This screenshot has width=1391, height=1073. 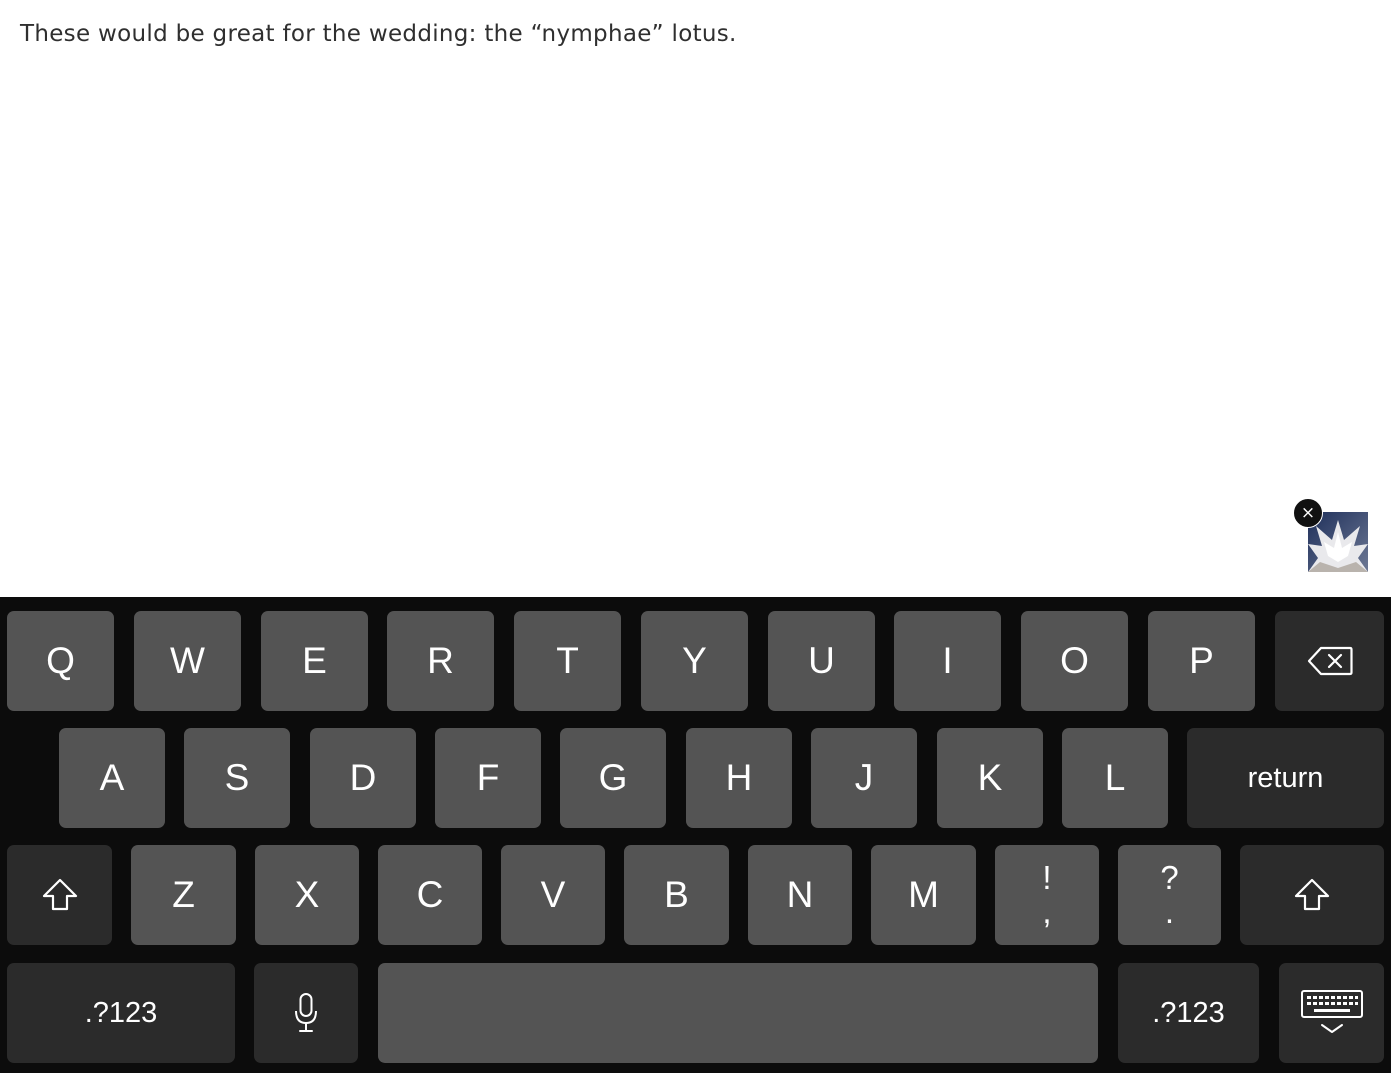 I want to click on key-s: S, so click(x=237, y=778).